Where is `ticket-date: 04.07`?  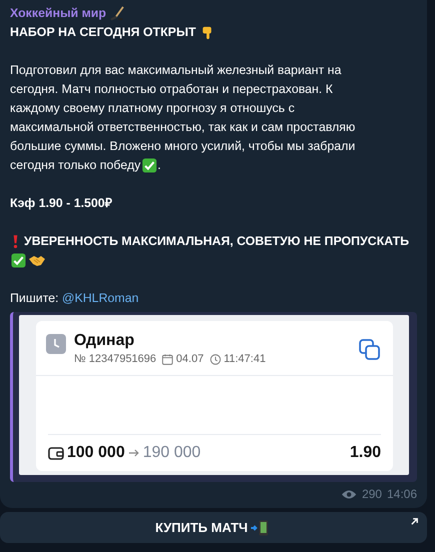 ticket-date: 04.07 is located at coordinates (190, 359).